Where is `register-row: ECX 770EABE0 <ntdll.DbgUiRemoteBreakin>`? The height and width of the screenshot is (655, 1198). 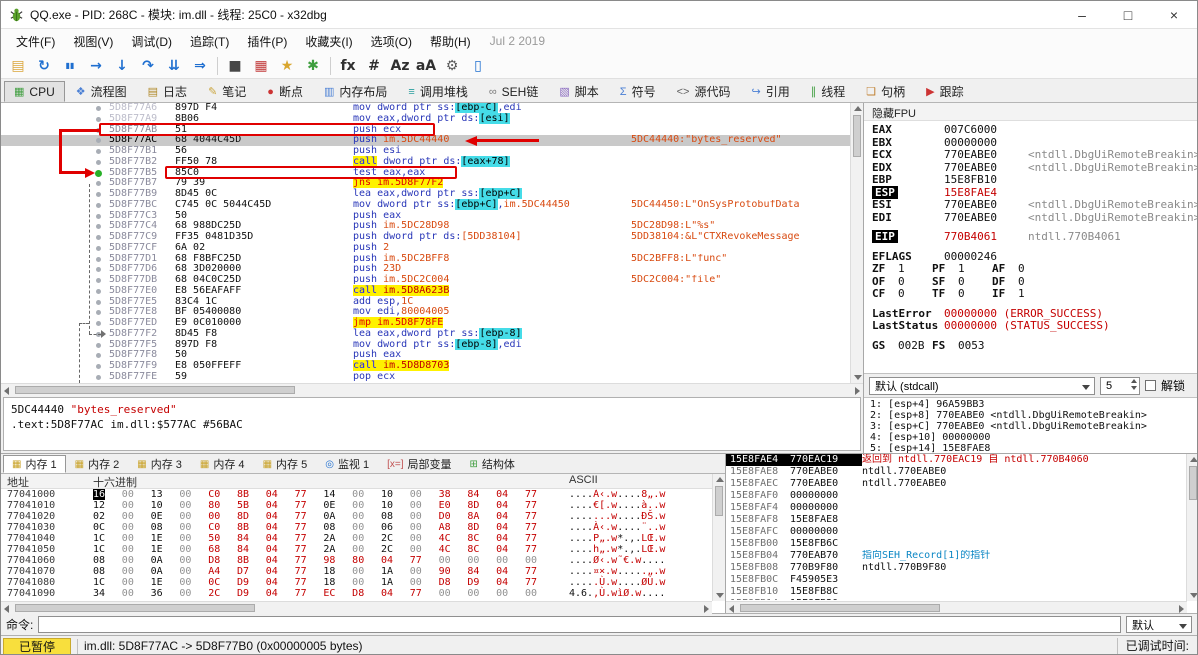
register-row: ECX 770EABE0 <ntdll.DbgUiRemoteBreakin> is located at coordinates (1030, 155).